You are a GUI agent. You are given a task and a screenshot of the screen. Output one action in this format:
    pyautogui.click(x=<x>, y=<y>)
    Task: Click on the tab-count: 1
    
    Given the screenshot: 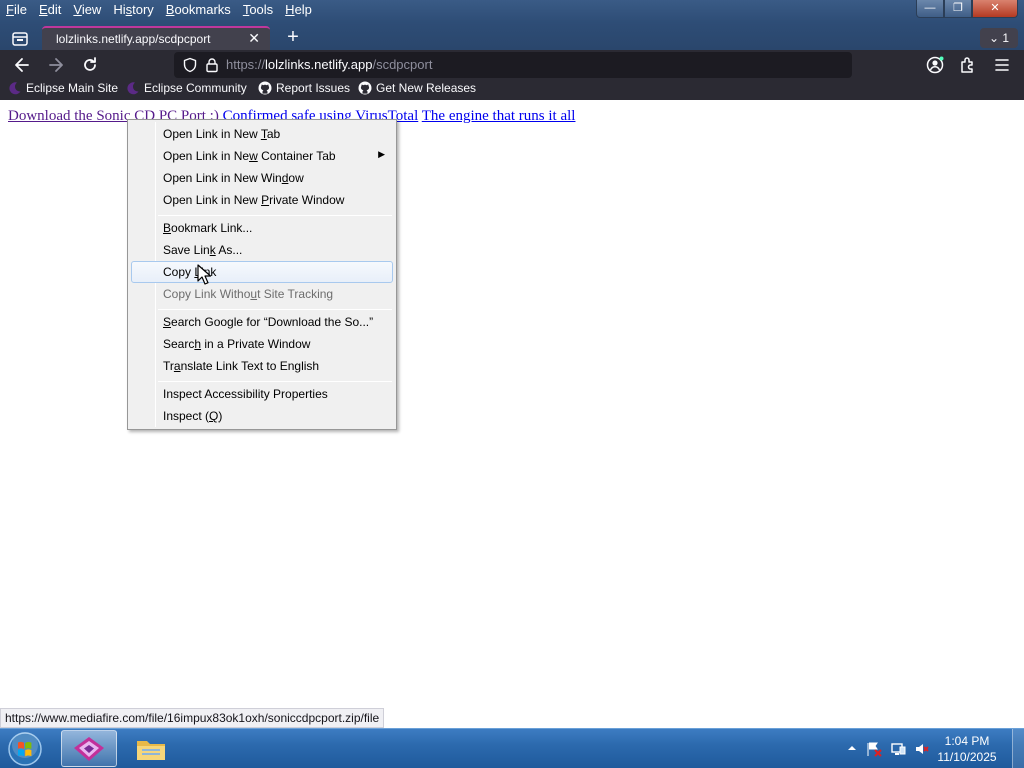 What is the action you would take?
    pyautogui.click(x=1006, y=38)
    